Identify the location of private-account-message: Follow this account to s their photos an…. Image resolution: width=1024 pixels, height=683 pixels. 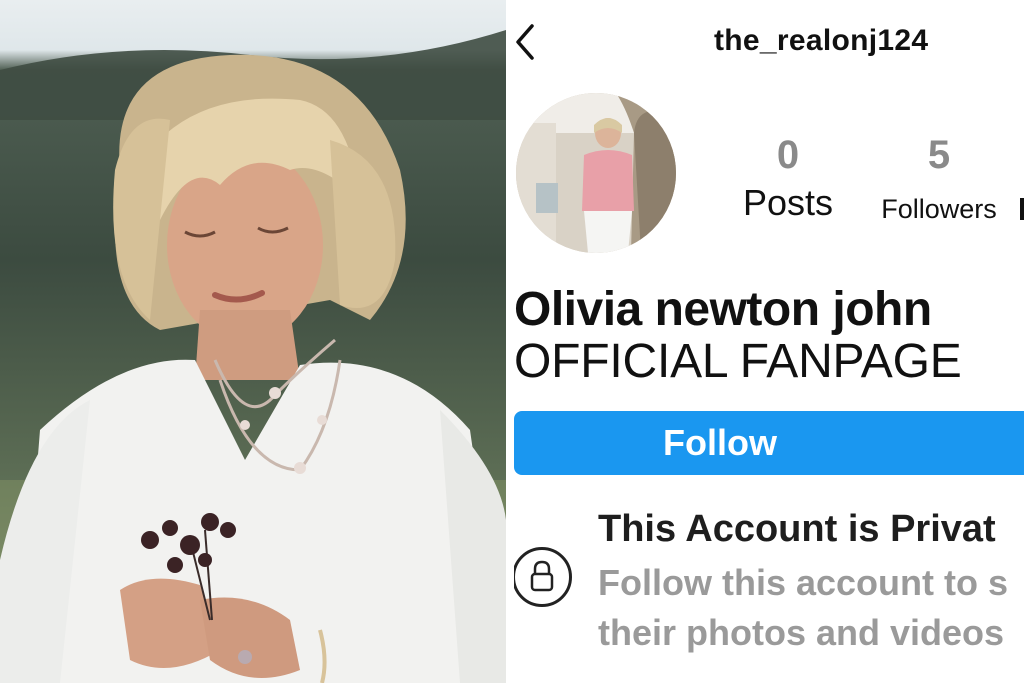
(811, 608).